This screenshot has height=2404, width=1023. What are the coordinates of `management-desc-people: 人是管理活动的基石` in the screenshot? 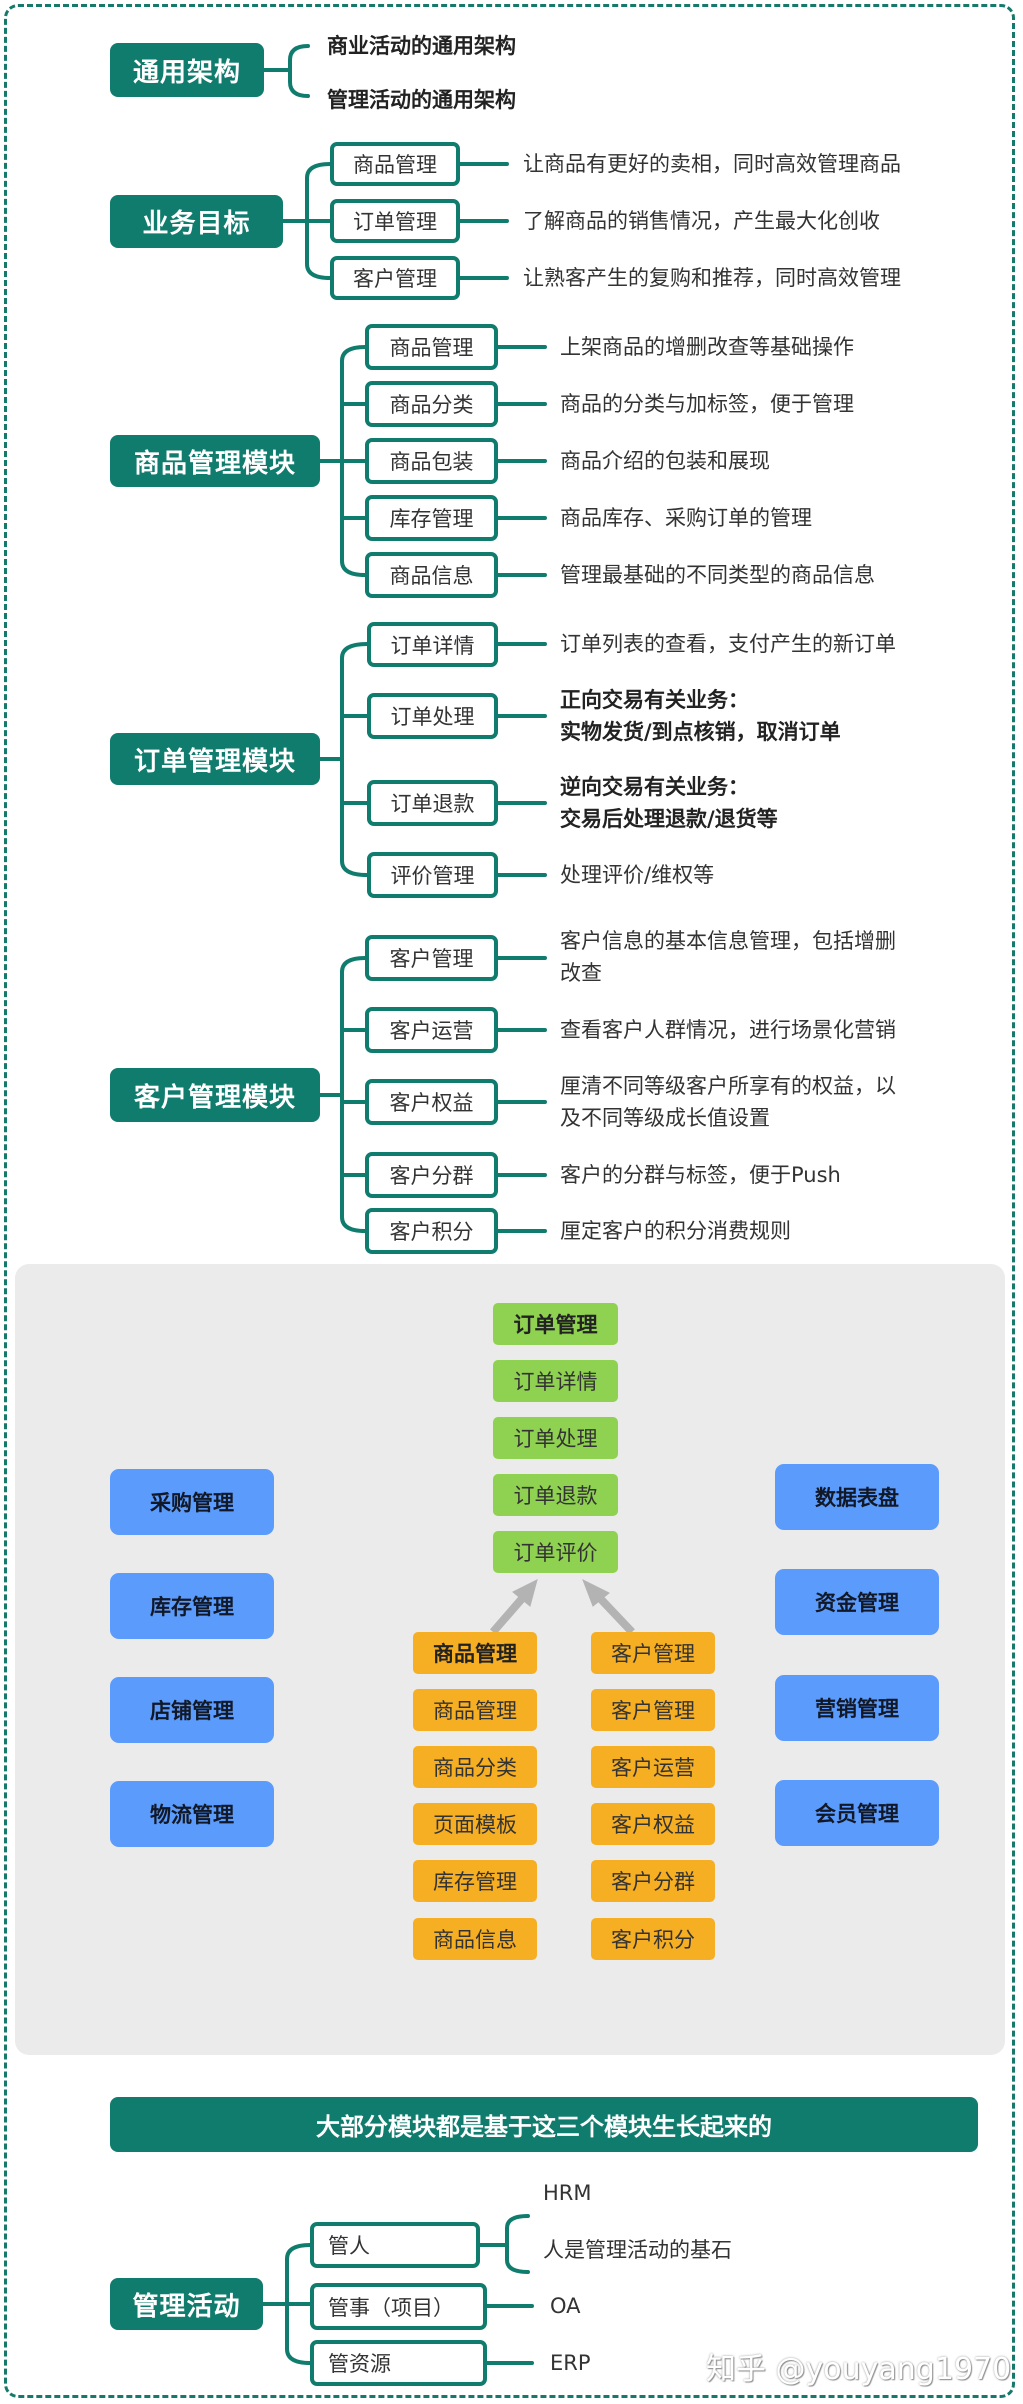 It's located at (637, 2250).